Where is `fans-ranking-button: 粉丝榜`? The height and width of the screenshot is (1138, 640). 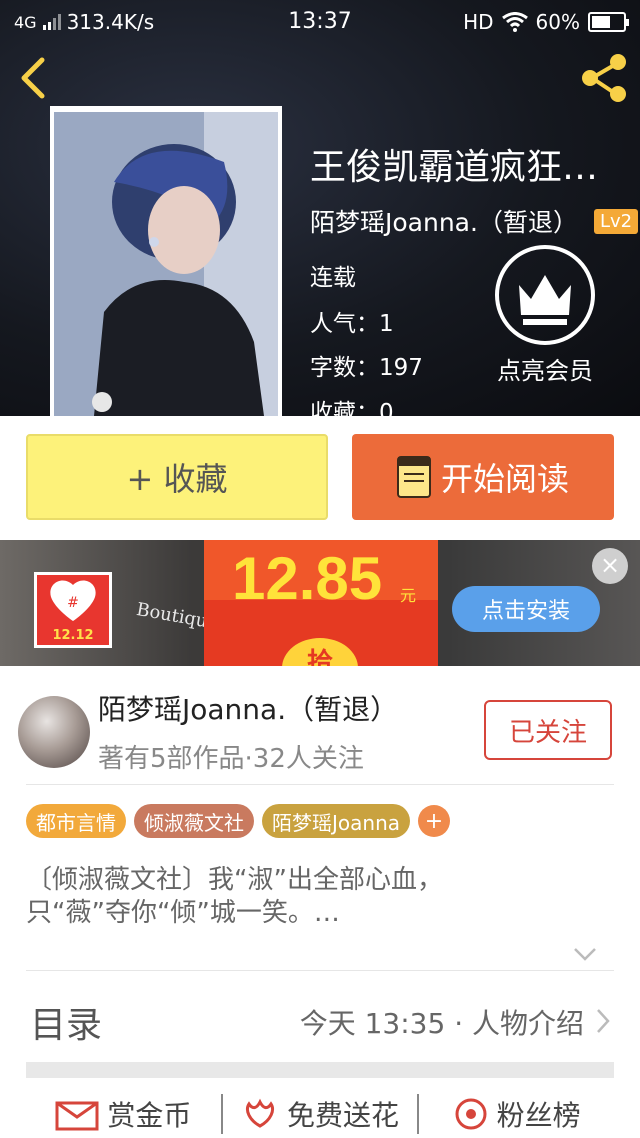 fans-ranking-button: 粉丝榜 is located at coordinates (516, 1114).